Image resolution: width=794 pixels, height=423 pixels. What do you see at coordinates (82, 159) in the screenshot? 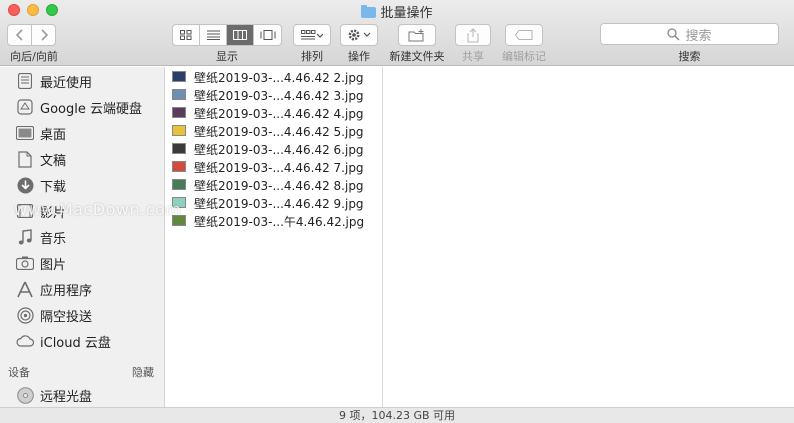
I see `sidebar-item-documents: 文稿` at bounding box center [82, 159].